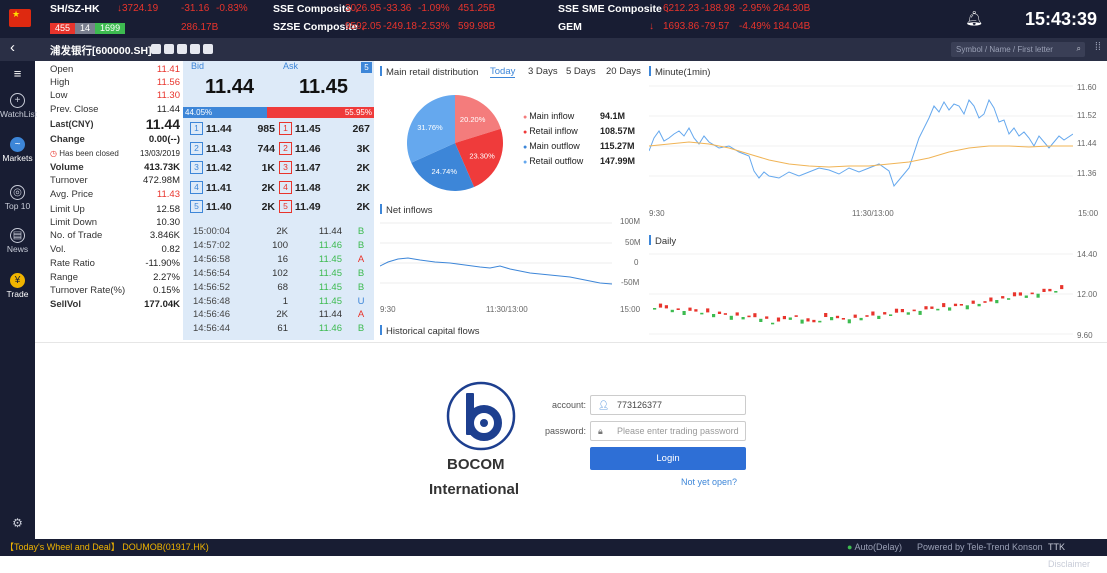 This screenshot has height=573, width=1107. Describe the element at coordinates (543, 71) in the screenshot. I see `tab-3-days: 3 Days` at that location.